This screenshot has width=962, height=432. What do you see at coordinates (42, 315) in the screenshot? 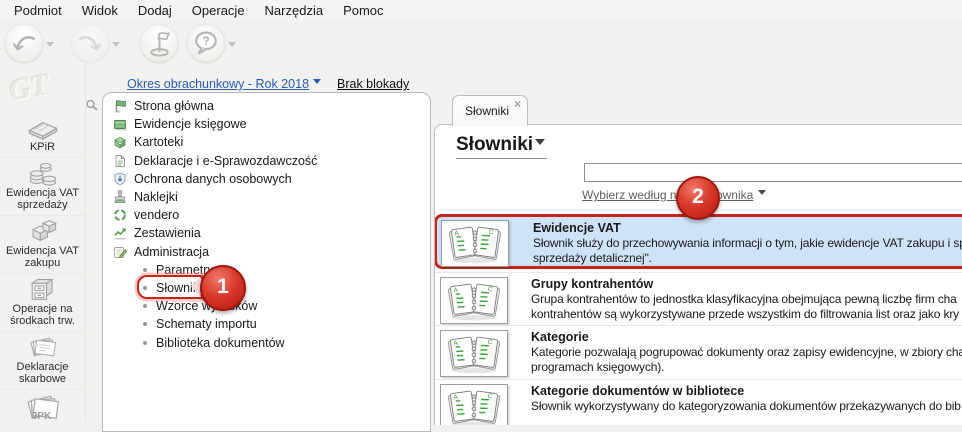
I see `sidebar-item-label: Operacje na środkach trw.` at bounding box center [42, 315].